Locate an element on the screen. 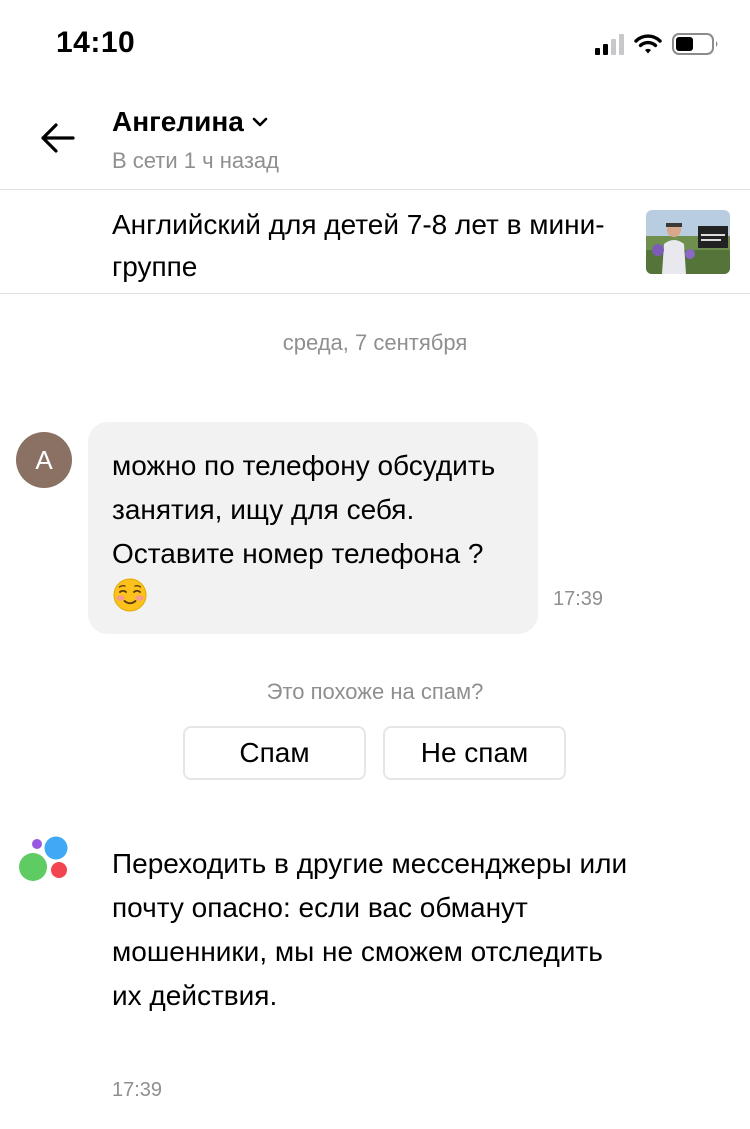 The width and height of the screenshot is (750, 1129). spam-button: Спам is located at coordinates (274, 753).